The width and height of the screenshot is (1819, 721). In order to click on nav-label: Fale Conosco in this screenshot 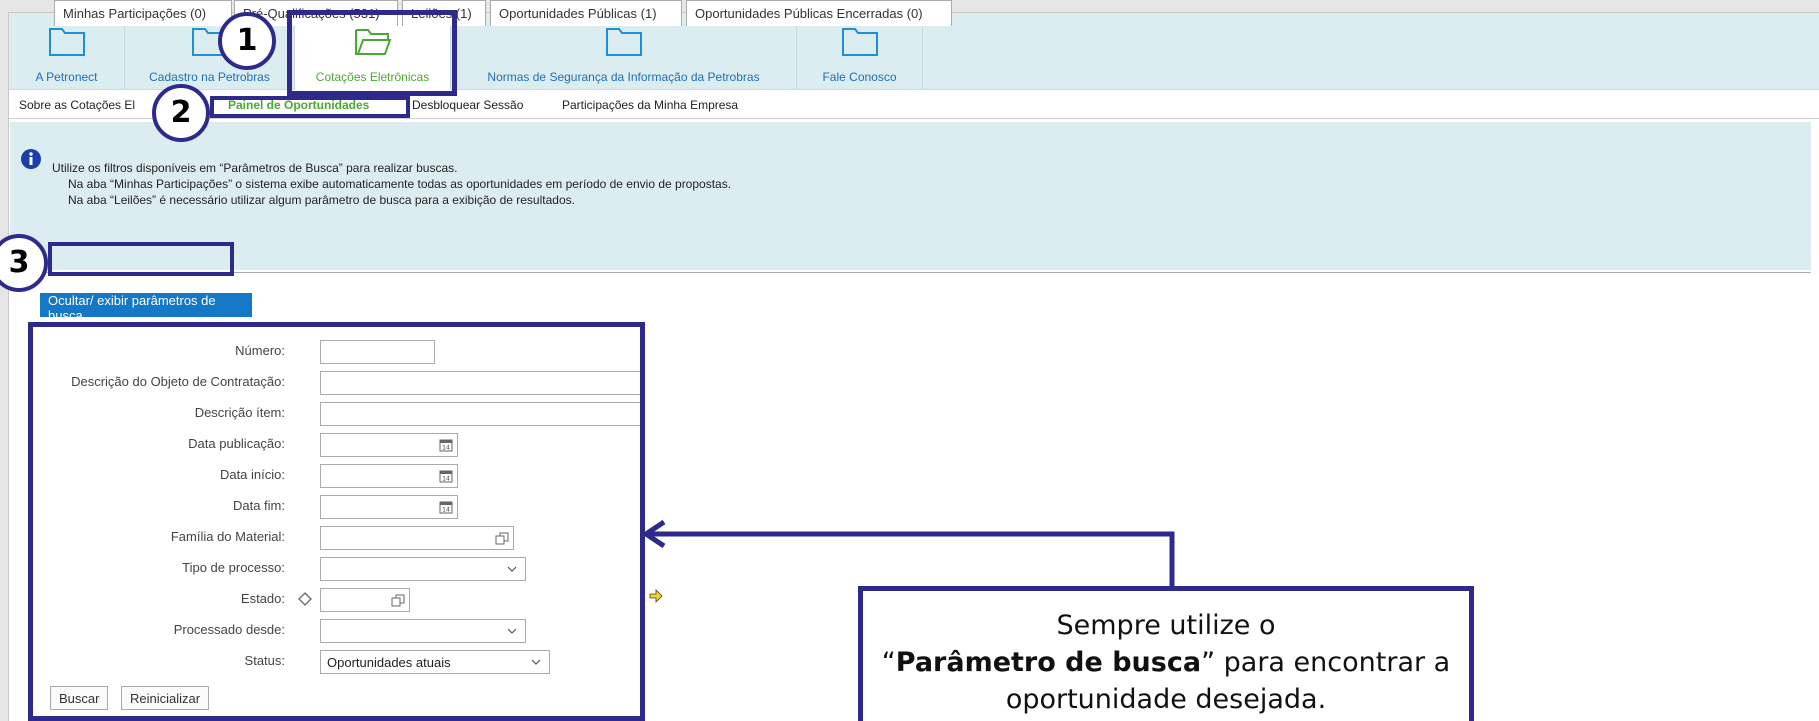, I will do `click(859, 77)`.